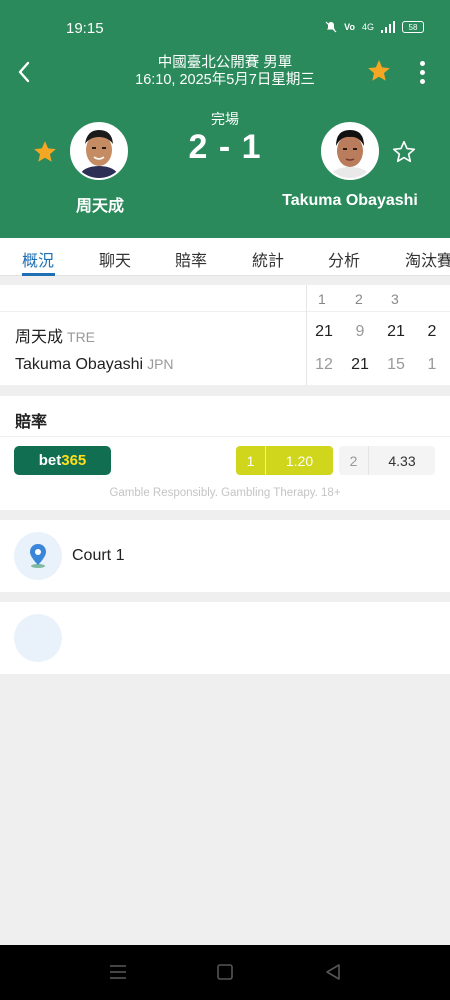 The height and width of the screenshot is (1000, 450). I want to click on network-type: 4G, so click(367, 27).